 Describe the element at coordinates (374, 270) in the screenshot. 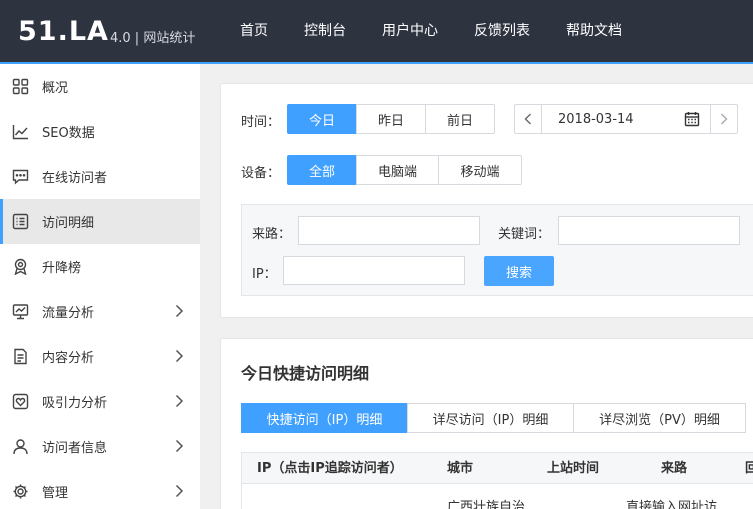

I see `ip-input` at that location.